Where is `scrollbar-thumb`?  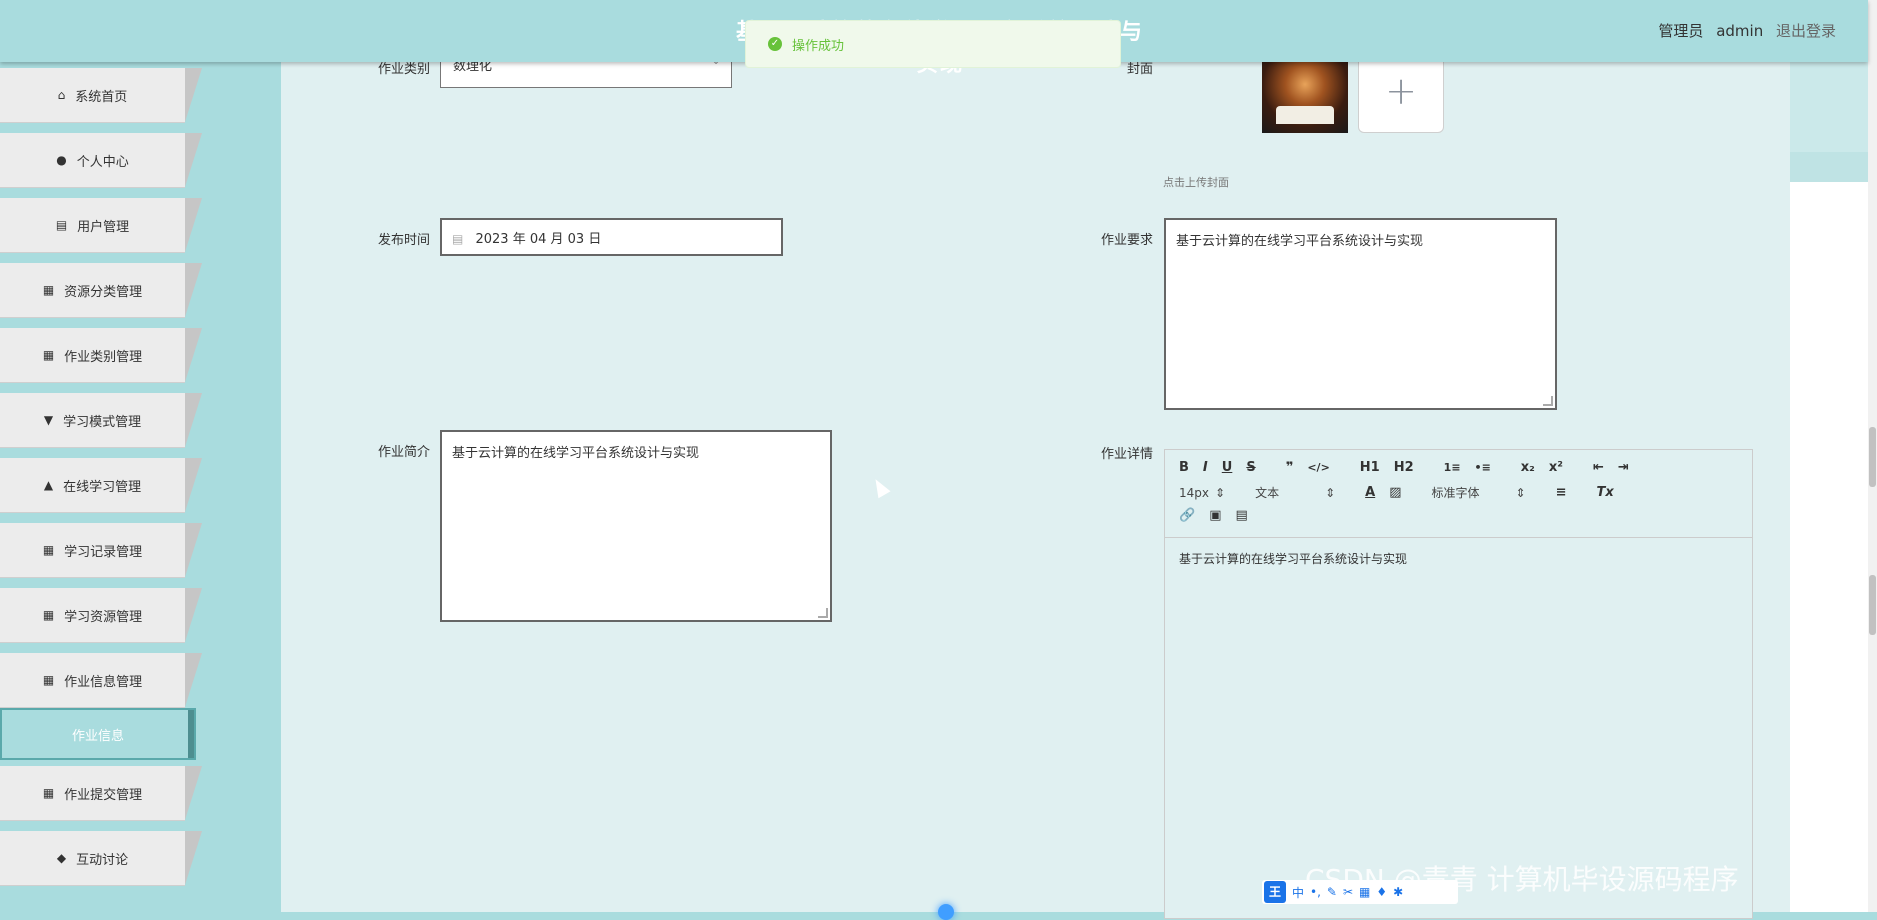 scrollbar-thumb is located at coordinates (1872, 457).